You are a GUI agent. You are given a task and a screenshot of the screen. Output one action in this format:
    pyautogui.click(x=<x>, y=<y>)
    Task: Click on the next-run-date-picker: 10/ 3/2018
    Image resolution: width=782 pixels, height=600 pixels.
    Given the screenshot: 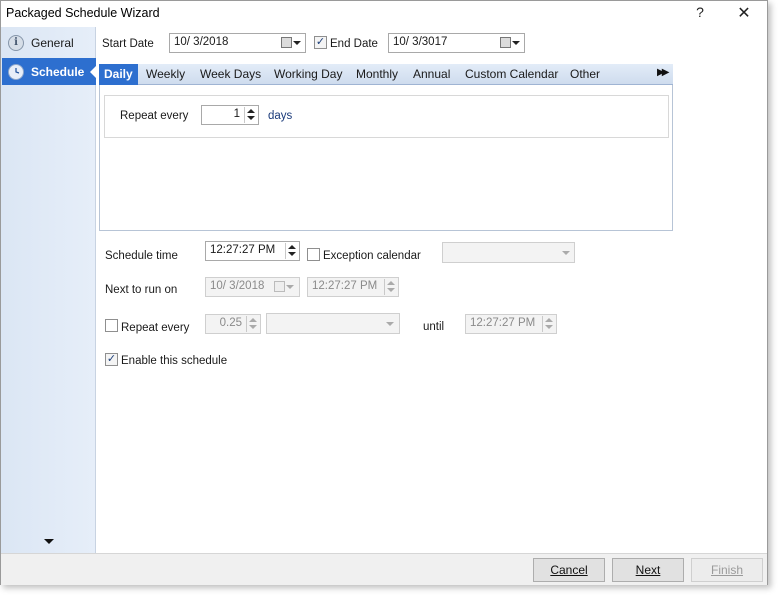 What is the action you would take?
    pyautogui.click(x=252, y=287)
    